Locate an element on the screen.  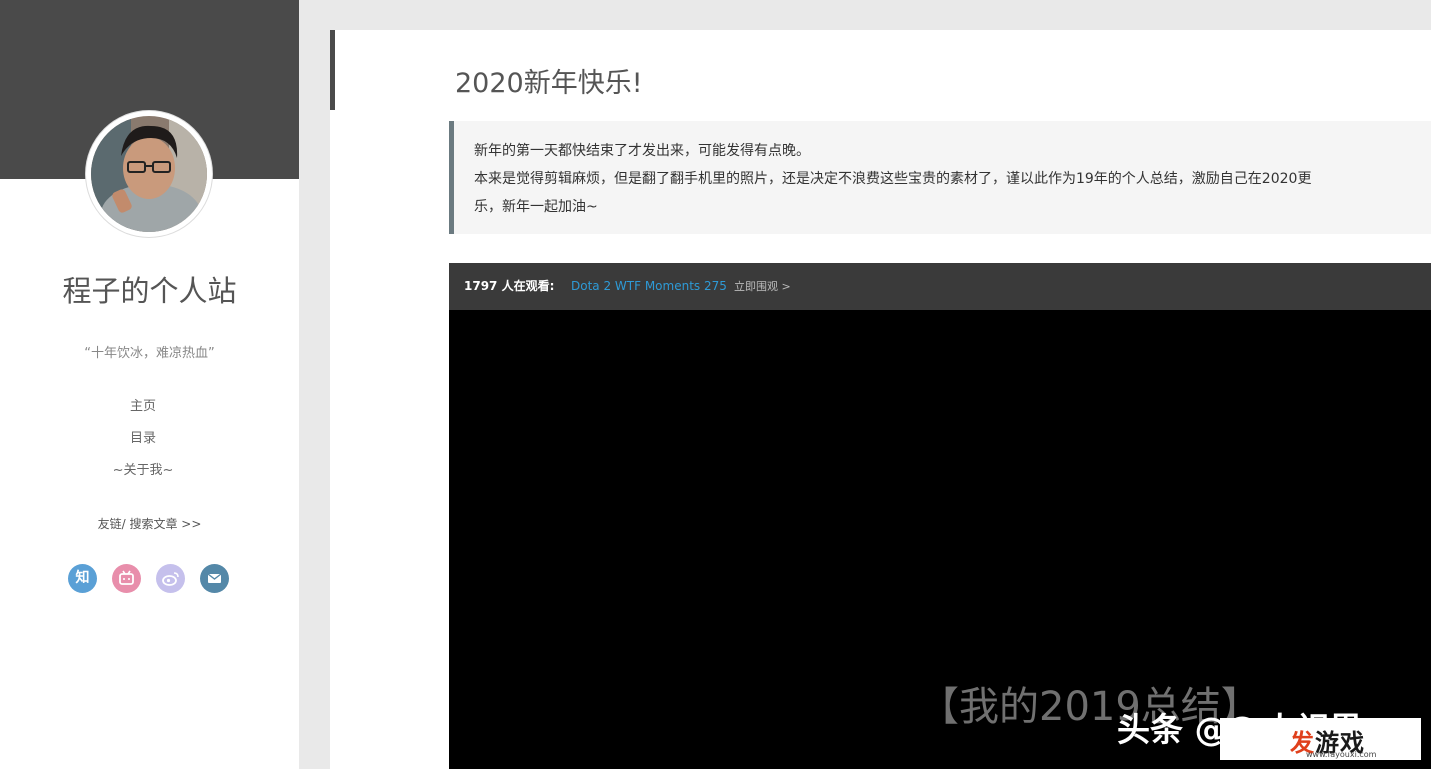
avatar is located at coordinates (149, 174).